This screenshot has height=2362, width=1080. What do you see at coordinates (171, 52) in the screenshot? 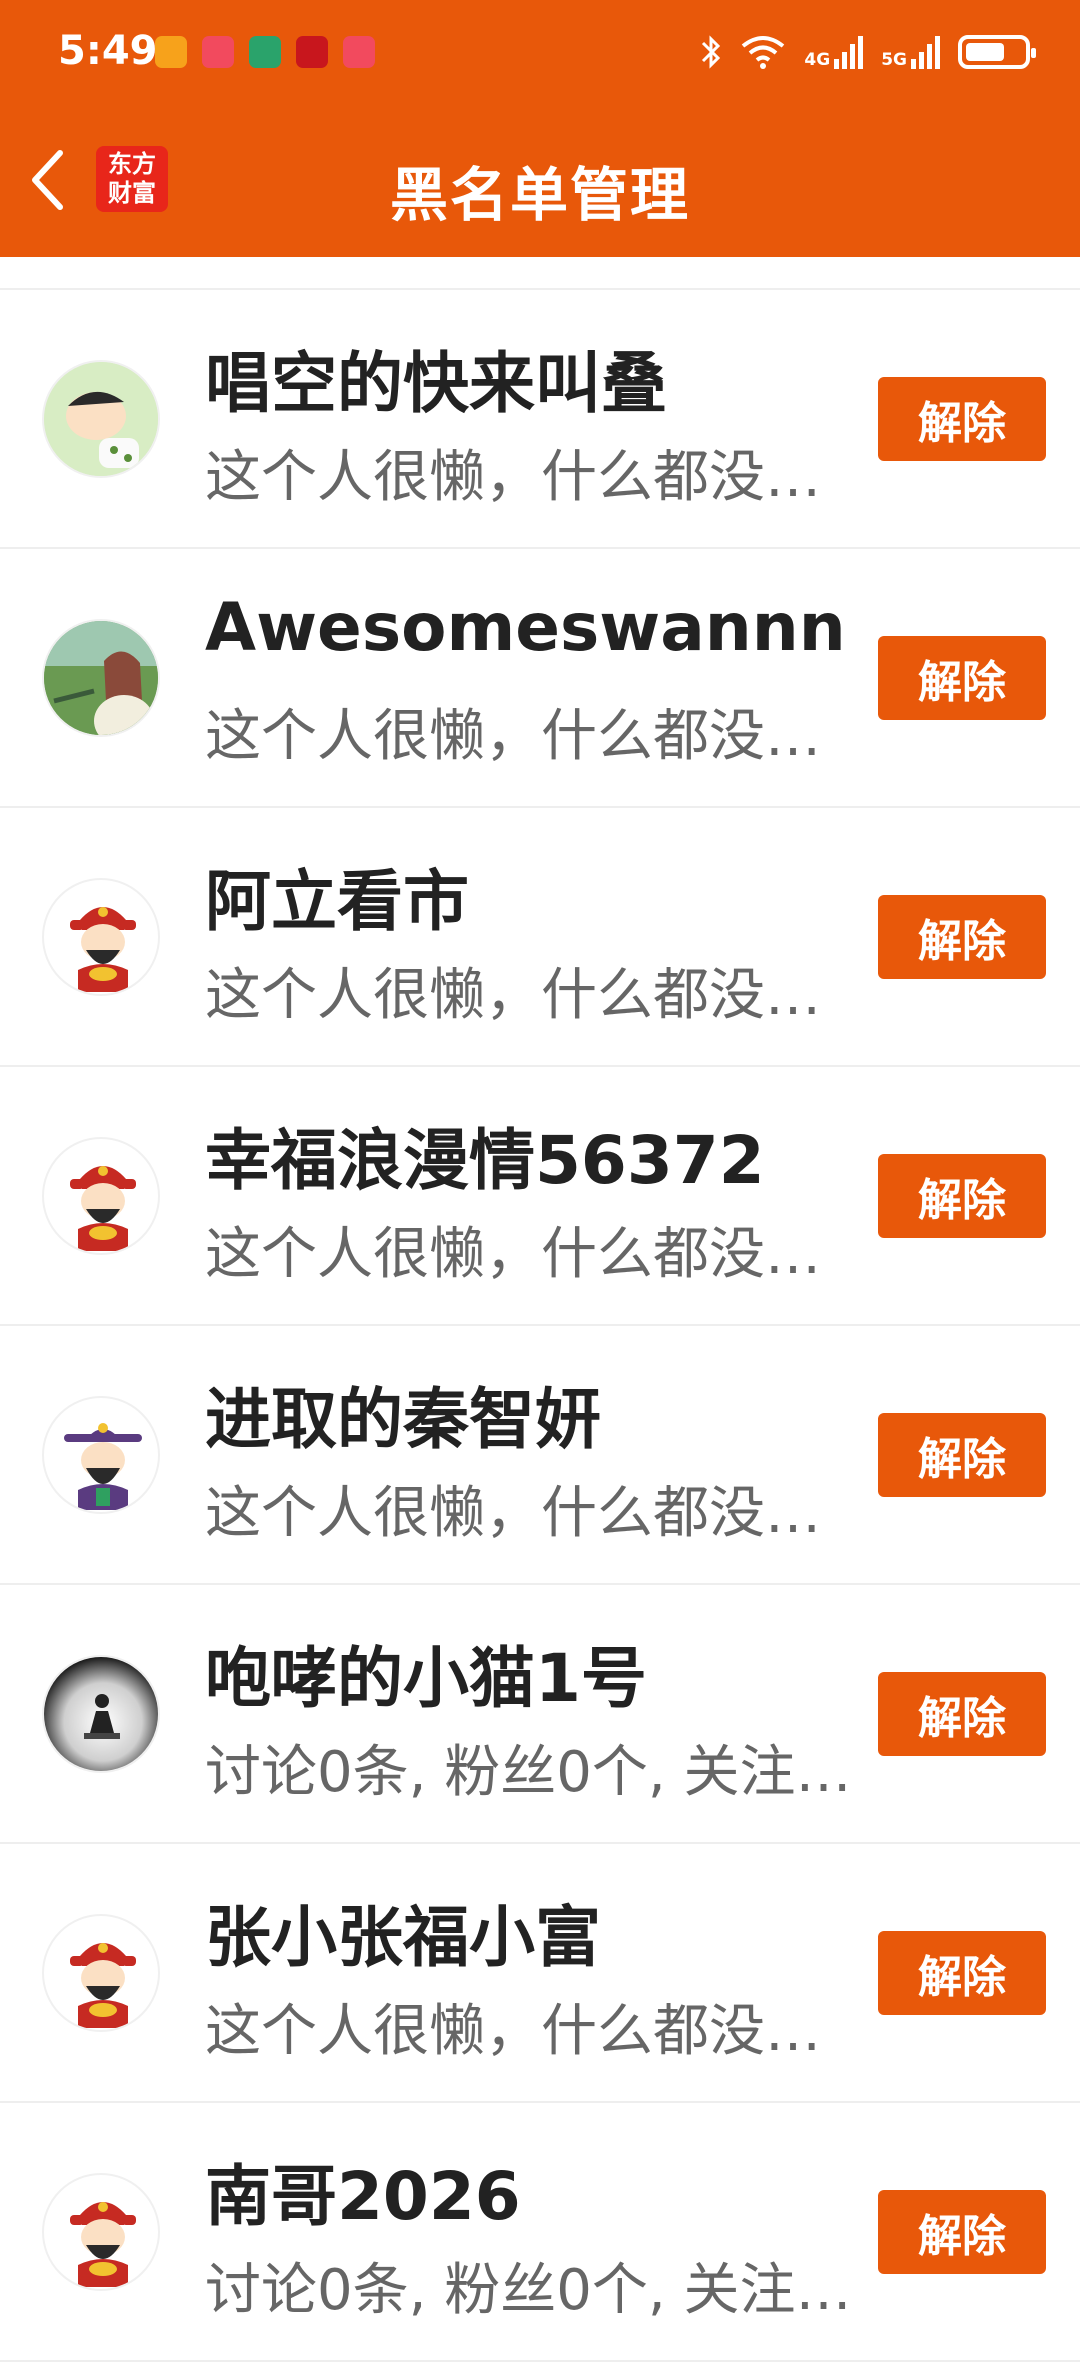
I see `heart-app-icon` at bounding box center [171, 52].